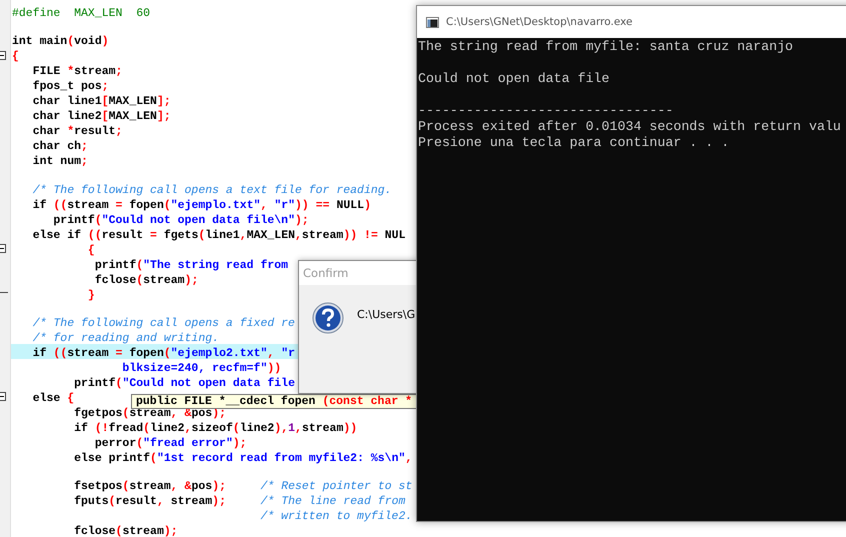 This screenshot has width=846, height=537. I want to click on code-line: FILE *stream;, so click(77, 71).